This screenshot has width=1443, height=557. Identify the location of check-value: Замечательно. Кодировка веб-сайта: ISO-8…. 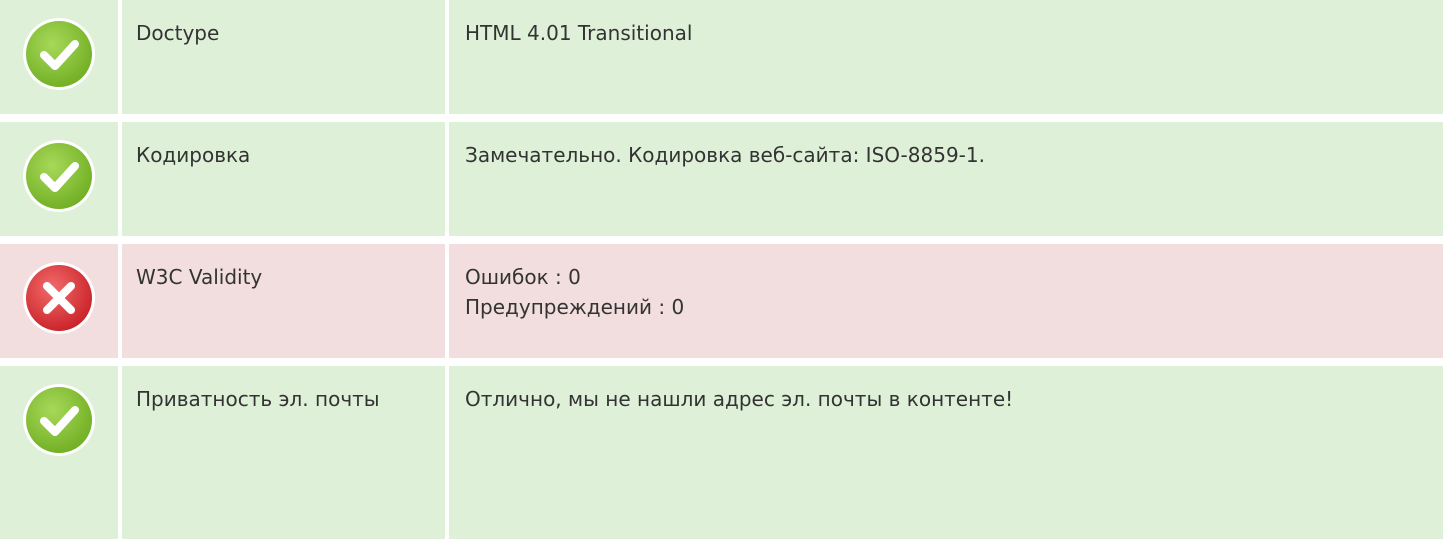
(946, 179).